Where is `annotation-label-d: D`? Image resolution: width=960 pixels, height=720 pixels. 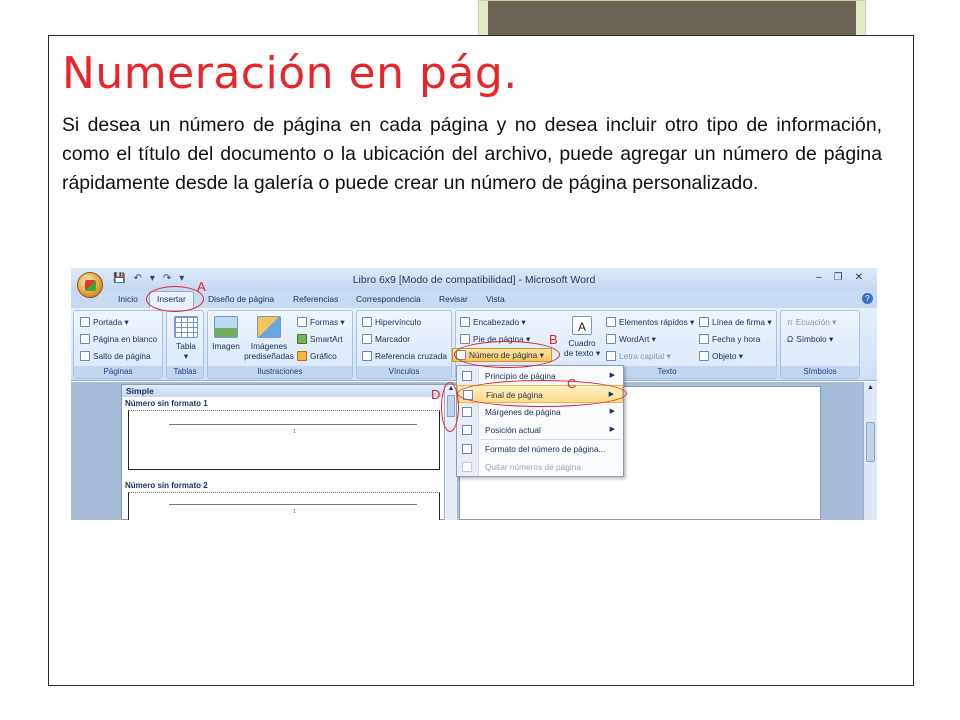 annotation-label-d: D is located at coordinates (436, 394).